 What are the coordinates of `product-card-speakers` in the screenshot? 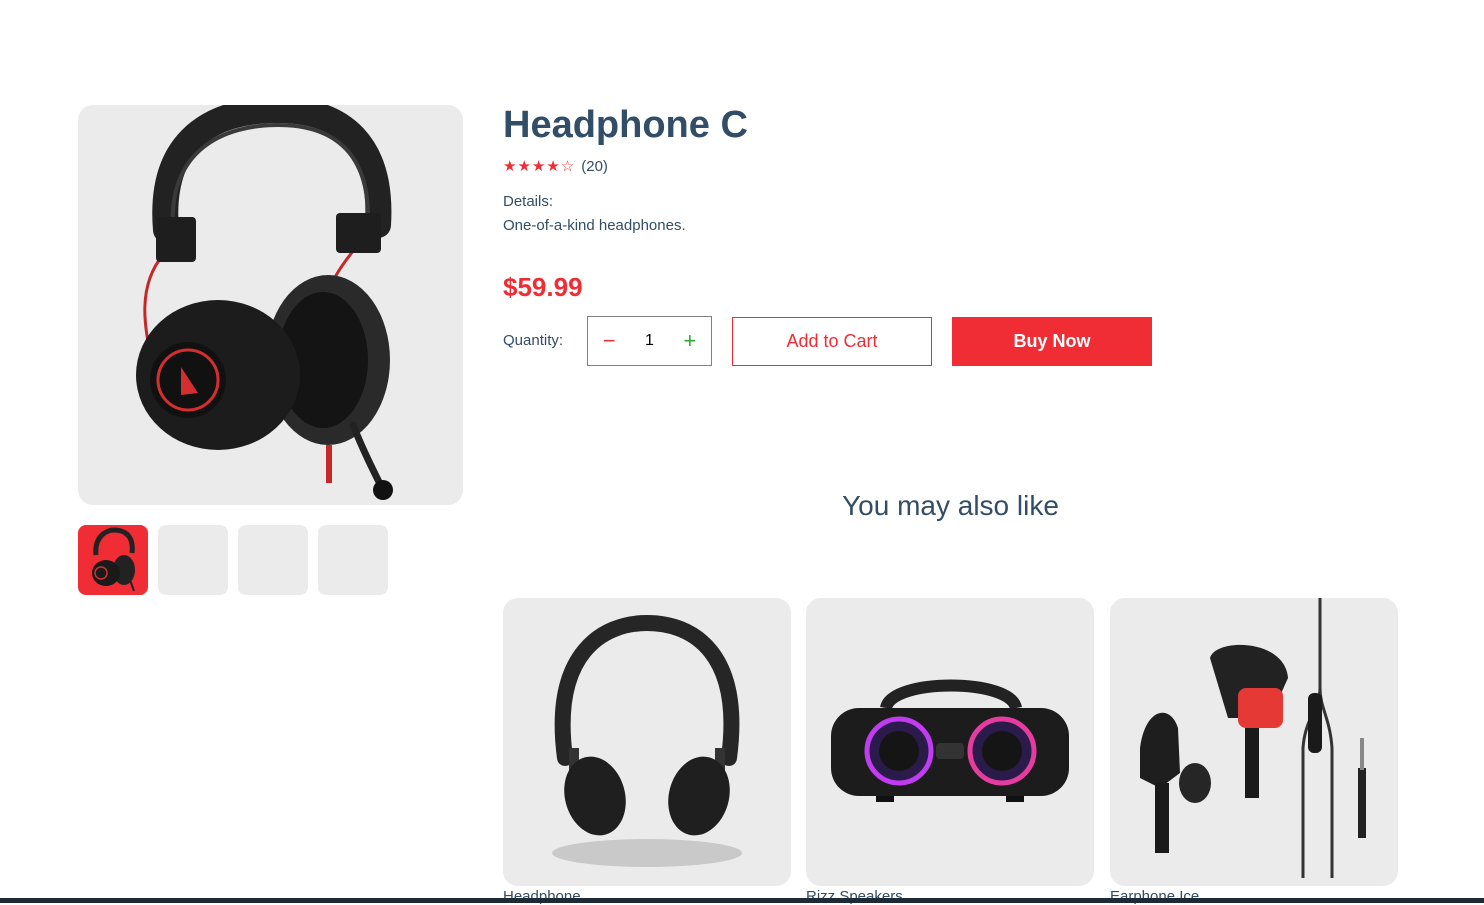 It's located at (950, 742).